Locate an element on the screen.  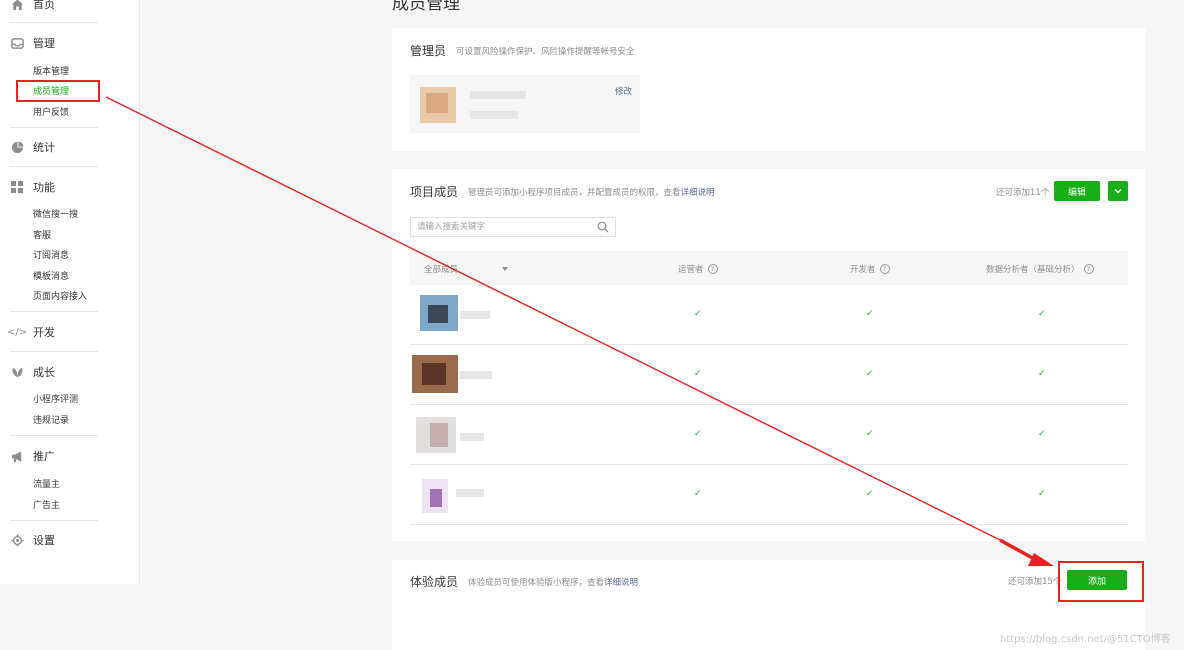
nav-manage-label: 管理 is located at coordinates (44, 43).